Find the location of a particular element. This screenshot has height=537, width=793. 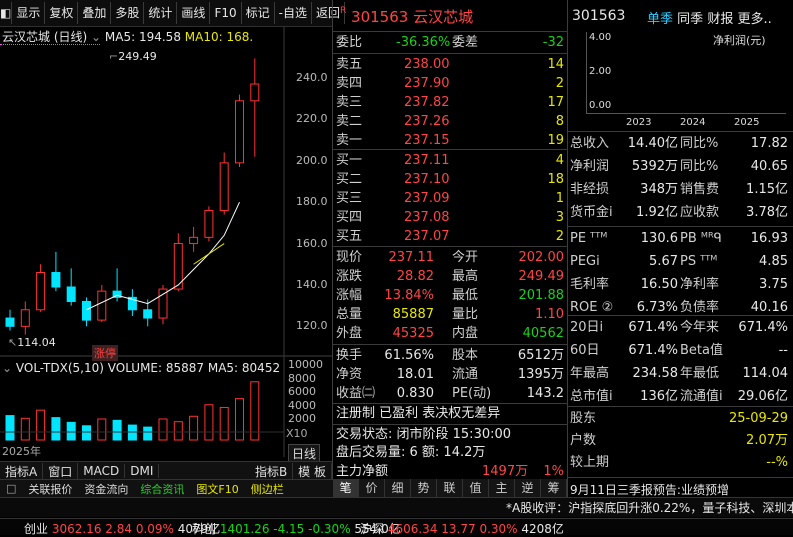

bottom-tab: 关联报价 is located at coordinates (50, 489).